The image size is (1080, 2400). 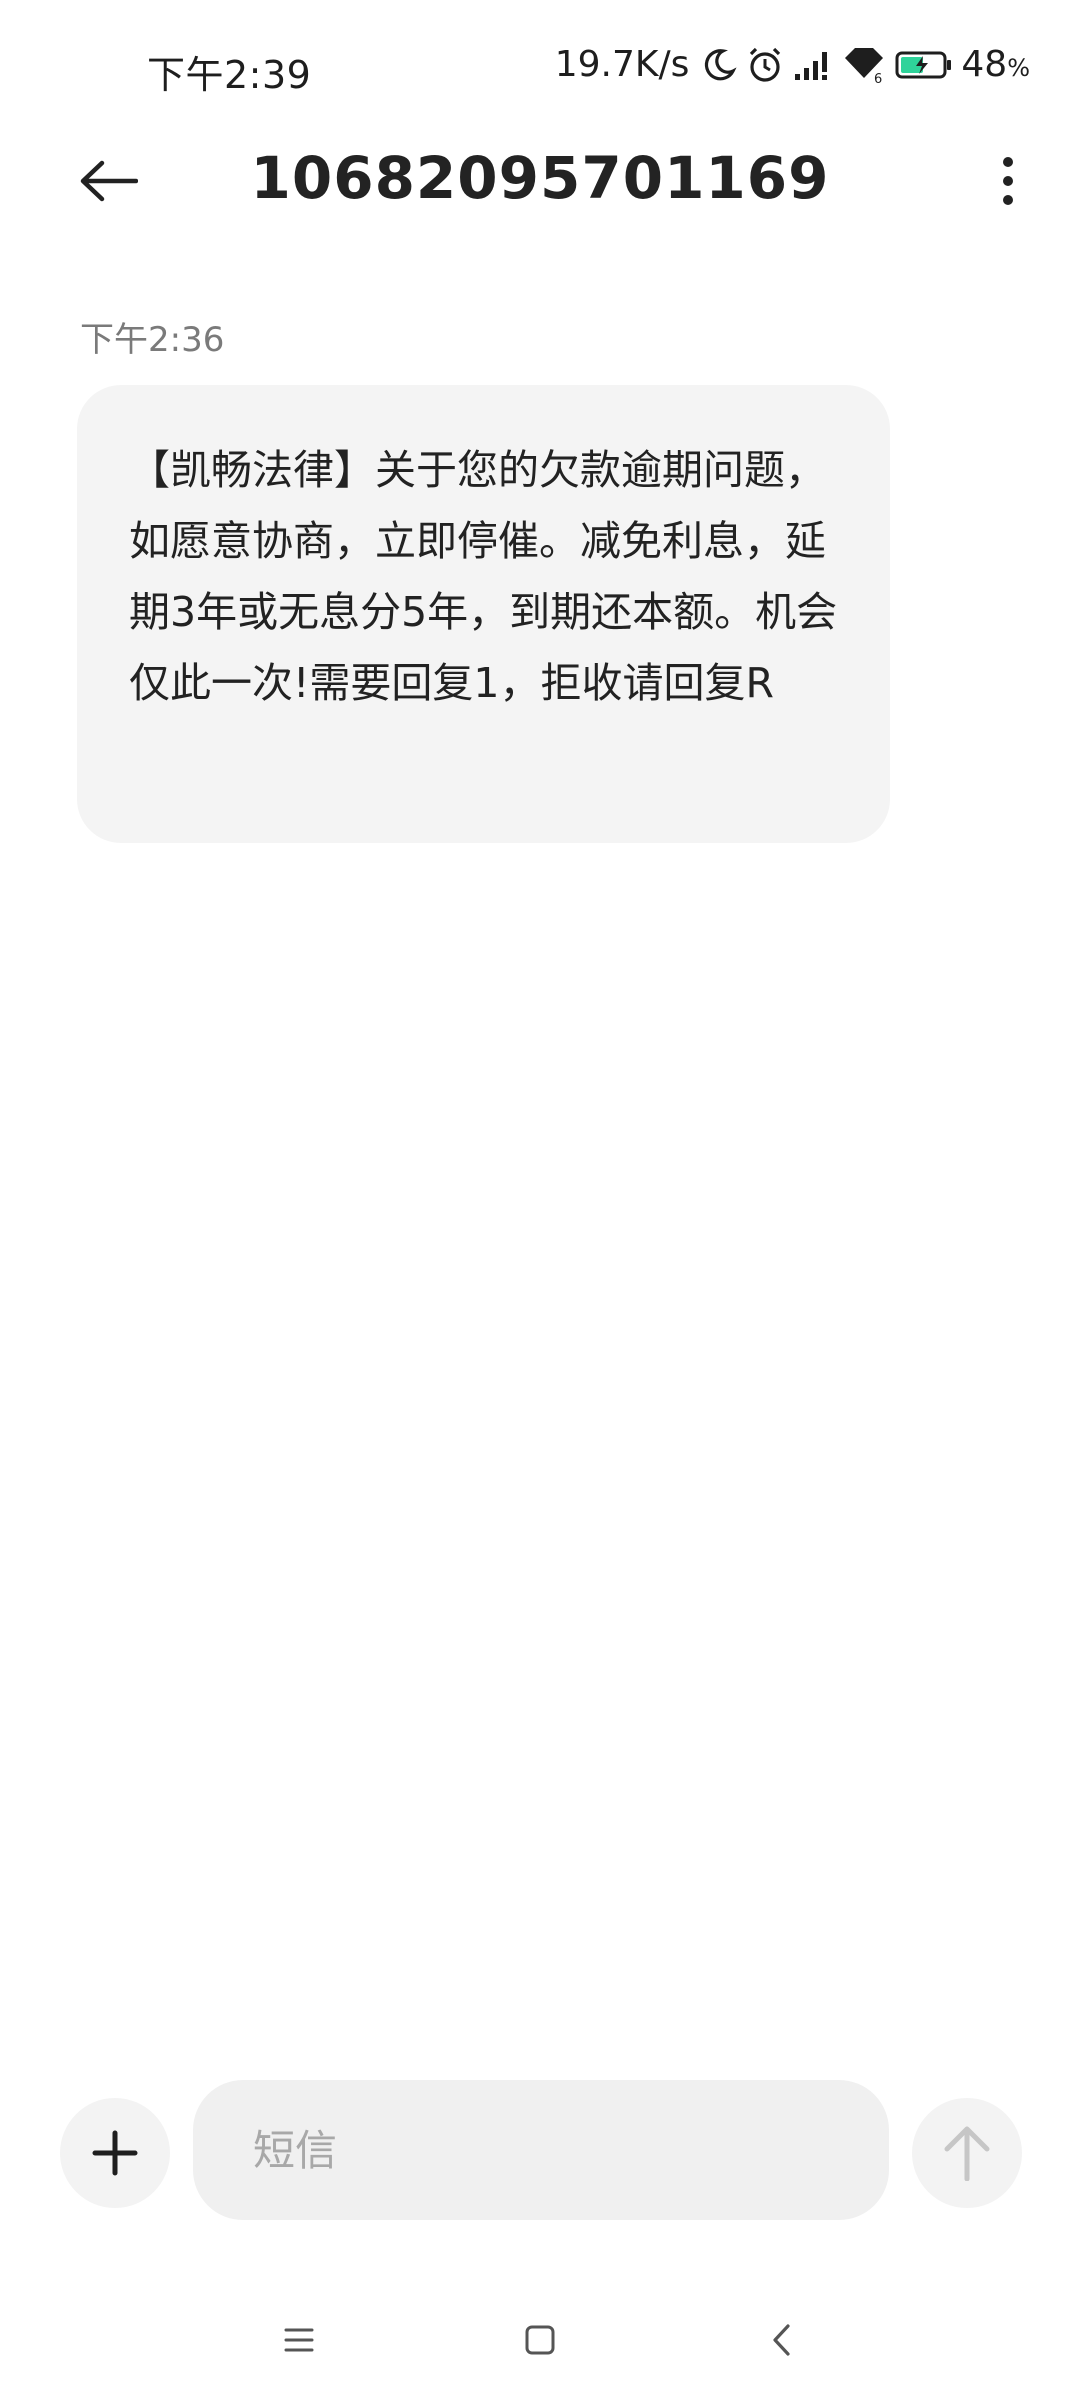 What do you see at coordinates (152, 340) in the screenshot?
I see `message-timestamp: 下午2:36` at bounding box center [152, 340].